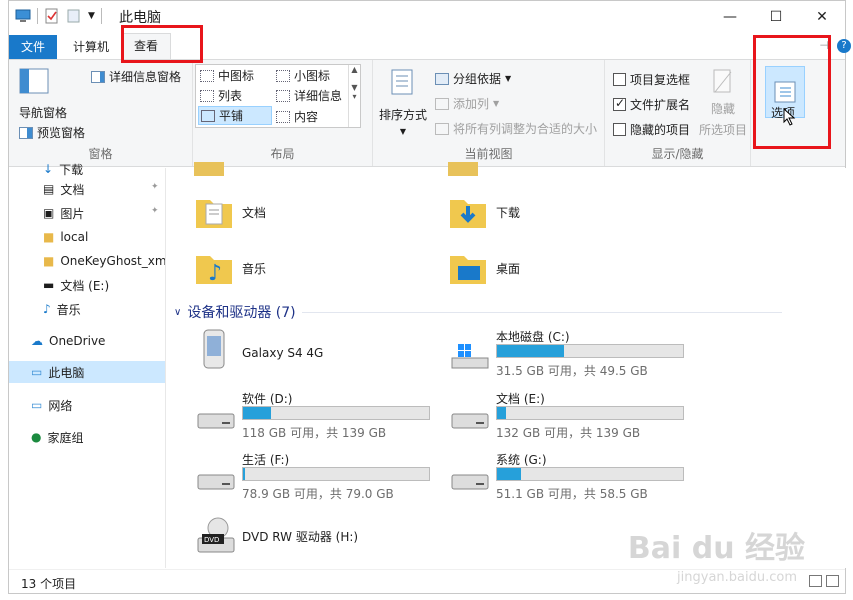 This screenshot has width=853, height=600. What do you see at coordinates (231, 116) in the screenshot?
I see `tiles-label: 平铺` at bounding box center [231, 116].